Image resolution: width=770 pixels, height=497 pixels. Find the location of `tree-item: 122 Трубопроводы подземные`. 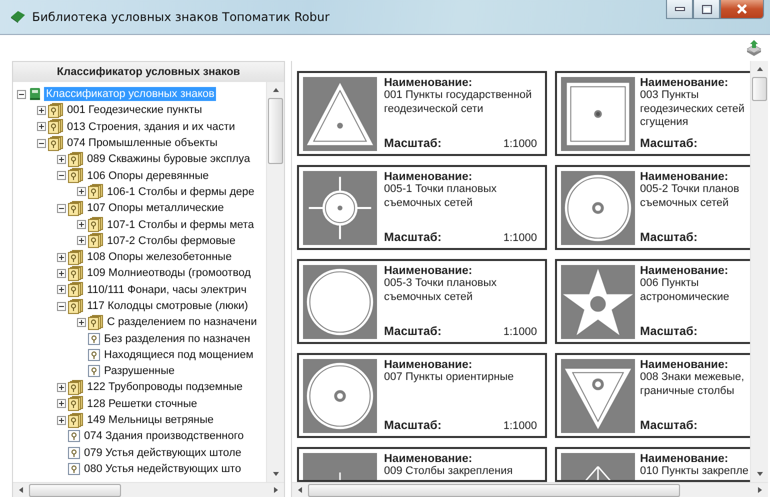

tree-item: 122 Трубопроводы подземные is located at coordinates (165, 387).